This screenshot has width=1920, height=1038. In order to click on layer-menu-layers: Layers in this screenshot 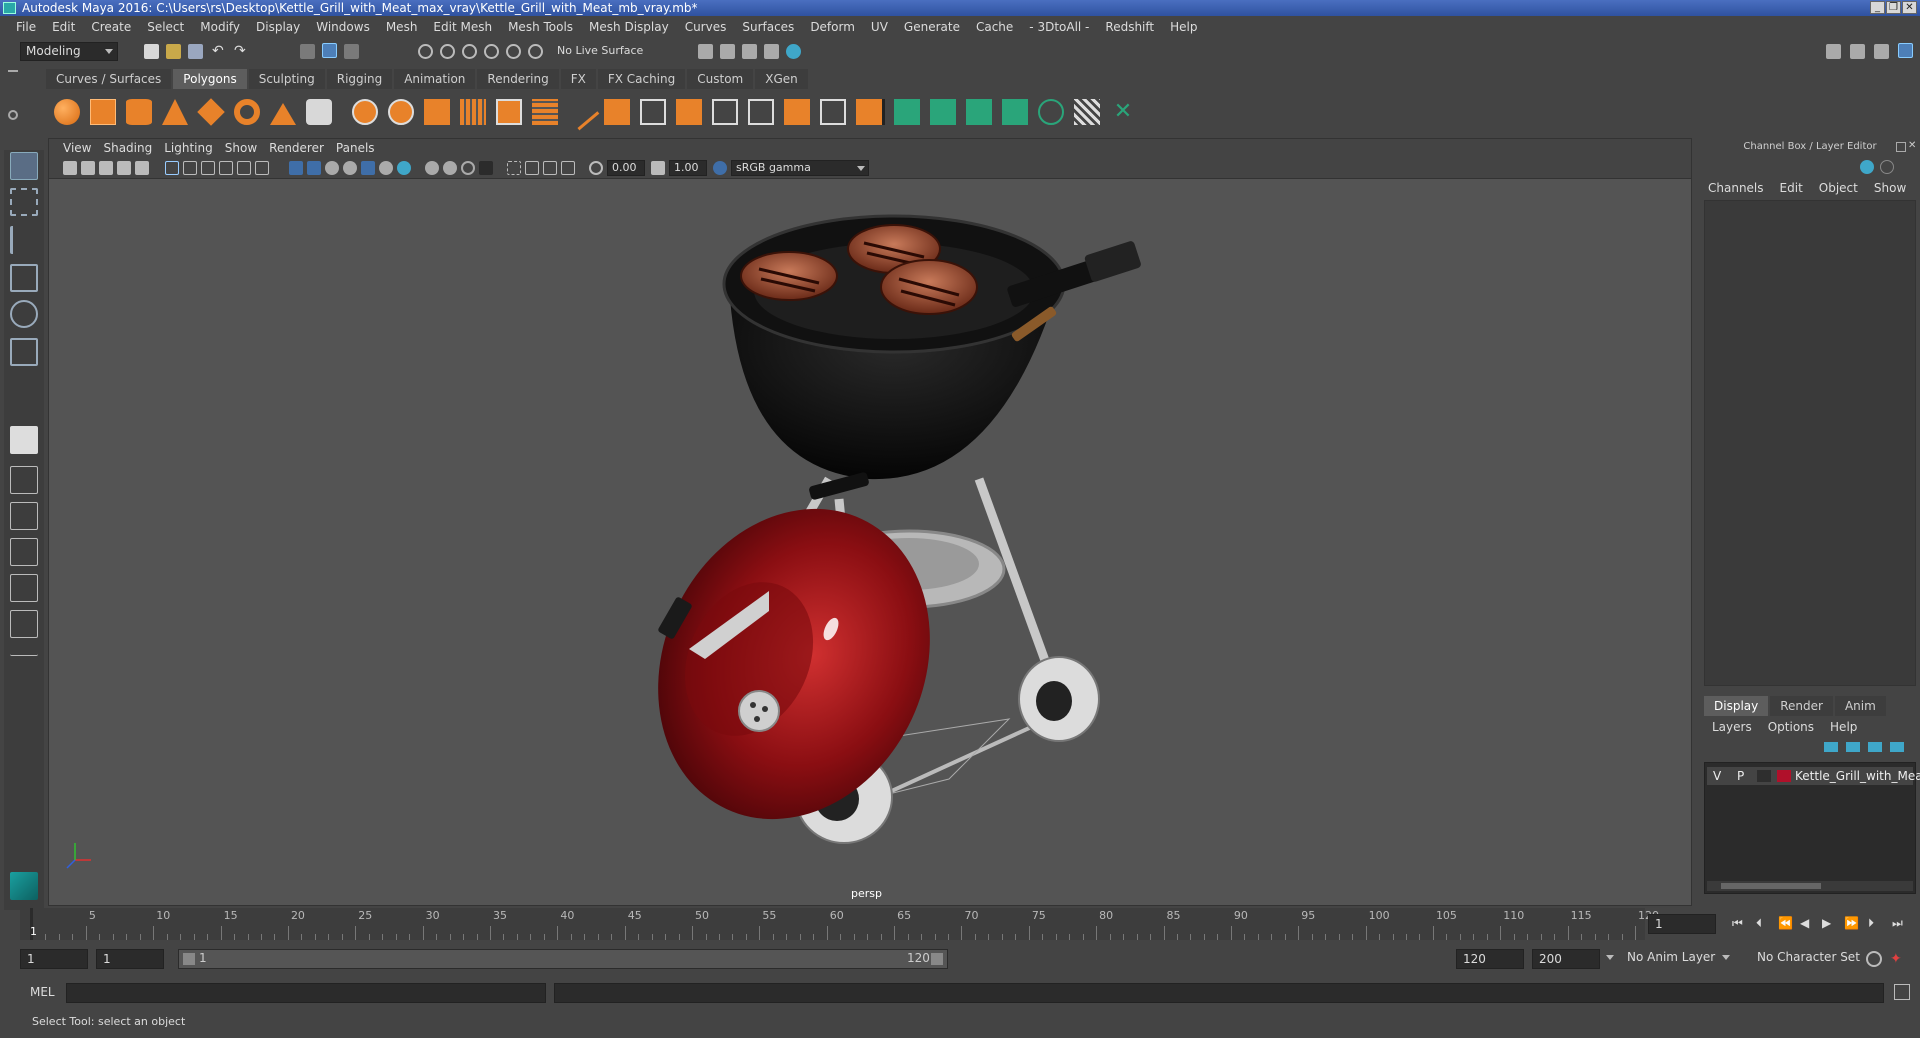, I will do `click(1732, 727)`.